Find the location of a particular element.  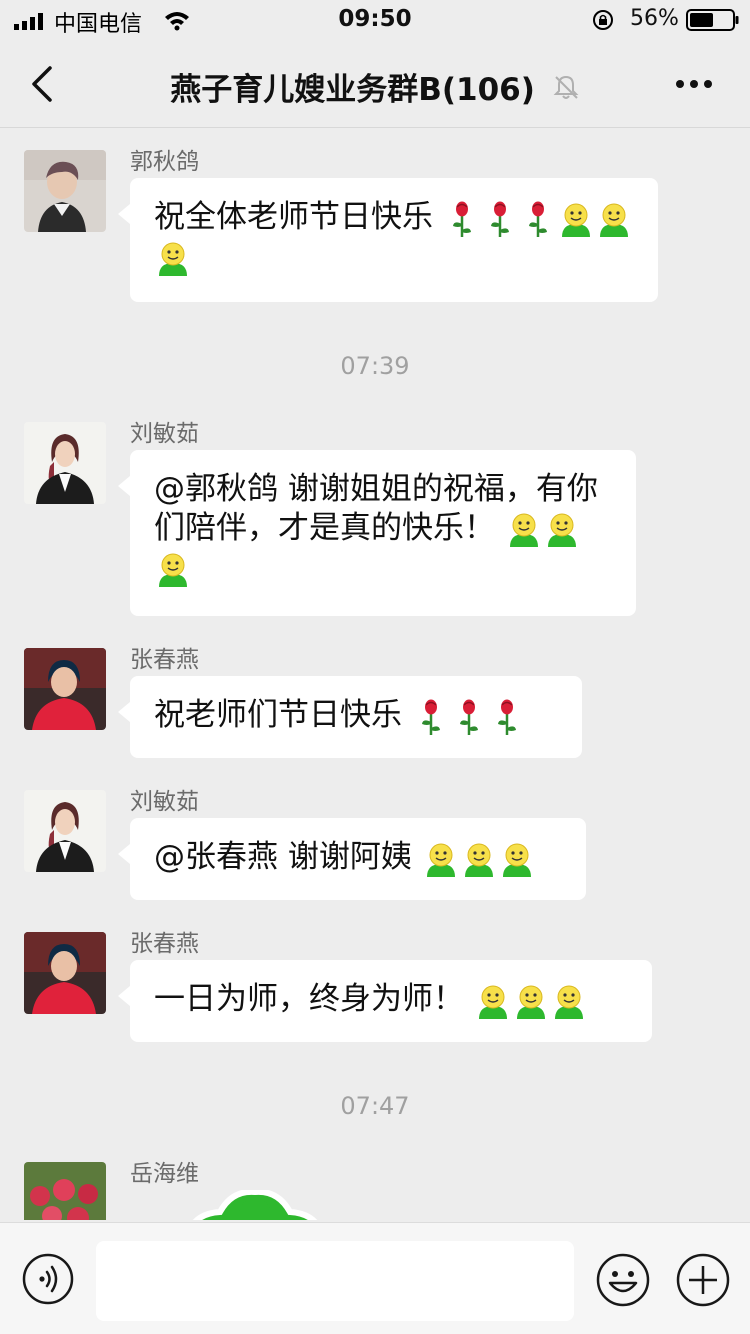

message-bubble: @郭秋鸽 谢谢姐姐的祝福，有你们陪伴，才是真的快乐！ is located at coordinates (377, 533).